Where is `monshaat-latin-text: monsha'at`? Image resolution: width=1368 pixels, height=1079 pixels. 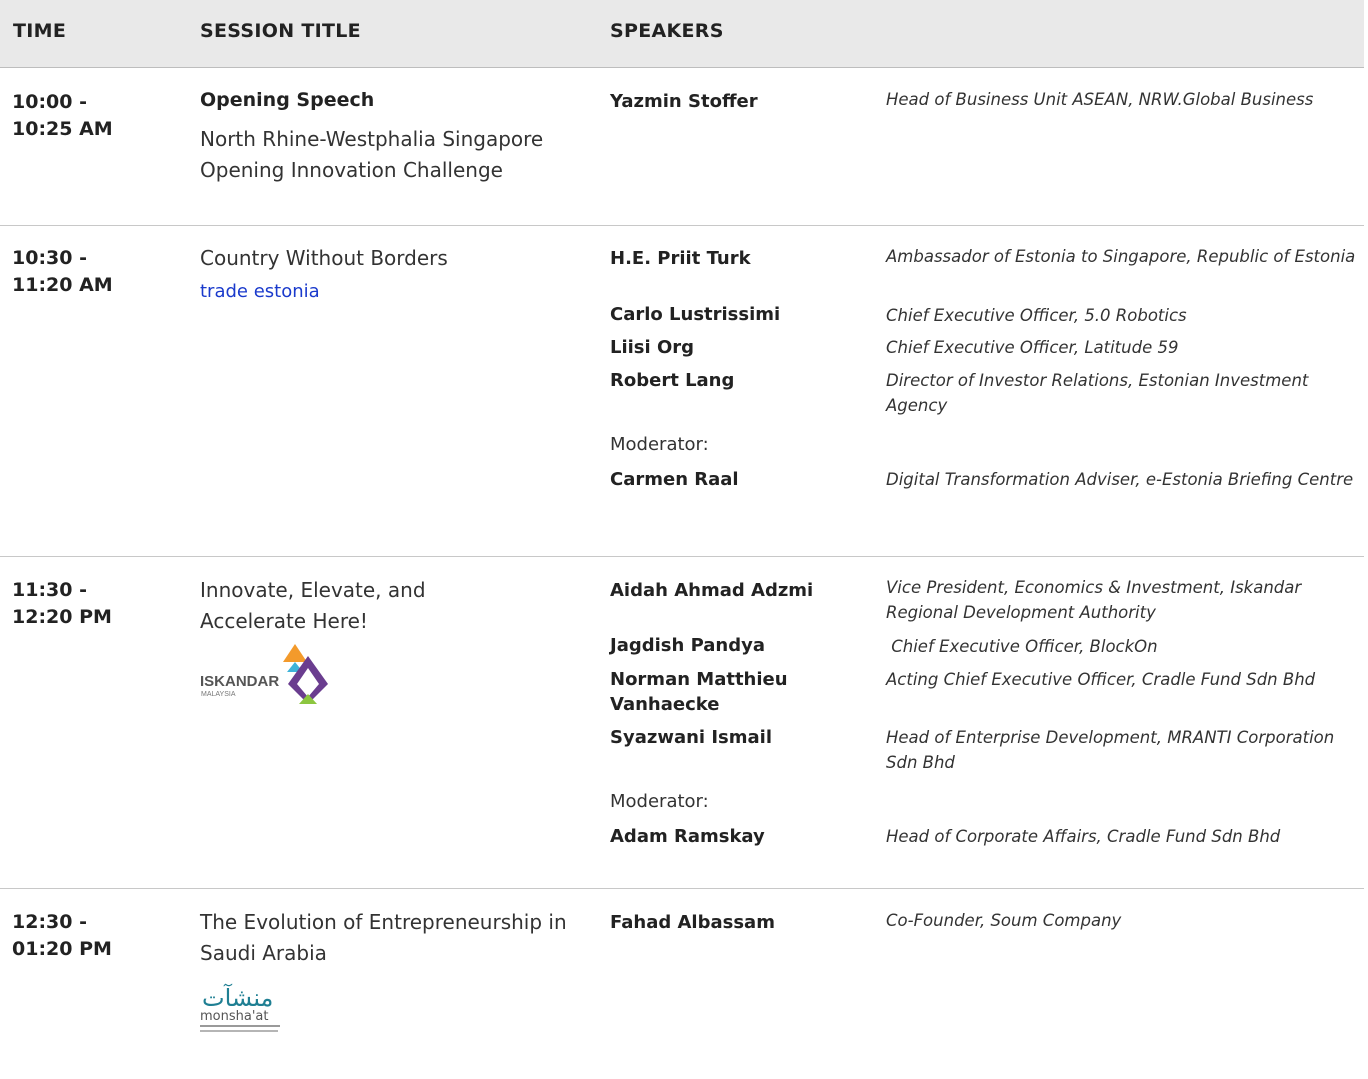
monshaat-latin-text: monsha'at is located at coordinates (234, 1016).